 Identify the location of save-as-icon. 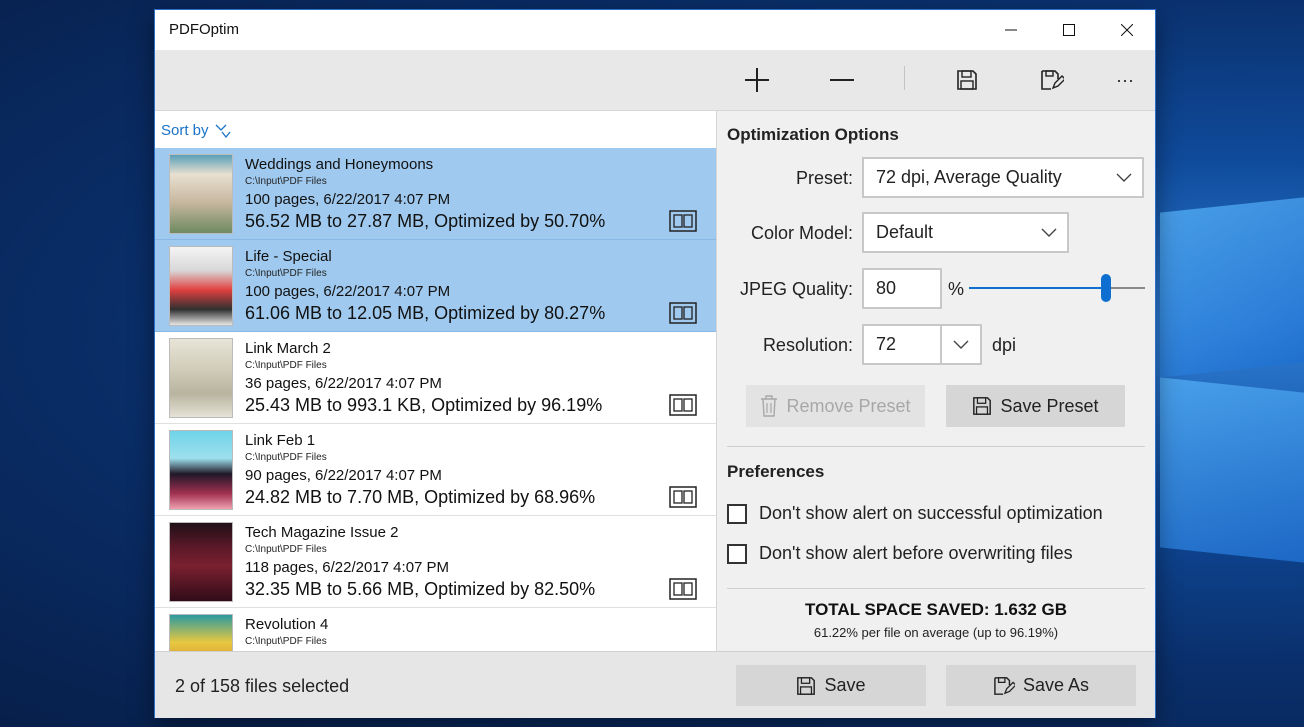
(1004, 685).